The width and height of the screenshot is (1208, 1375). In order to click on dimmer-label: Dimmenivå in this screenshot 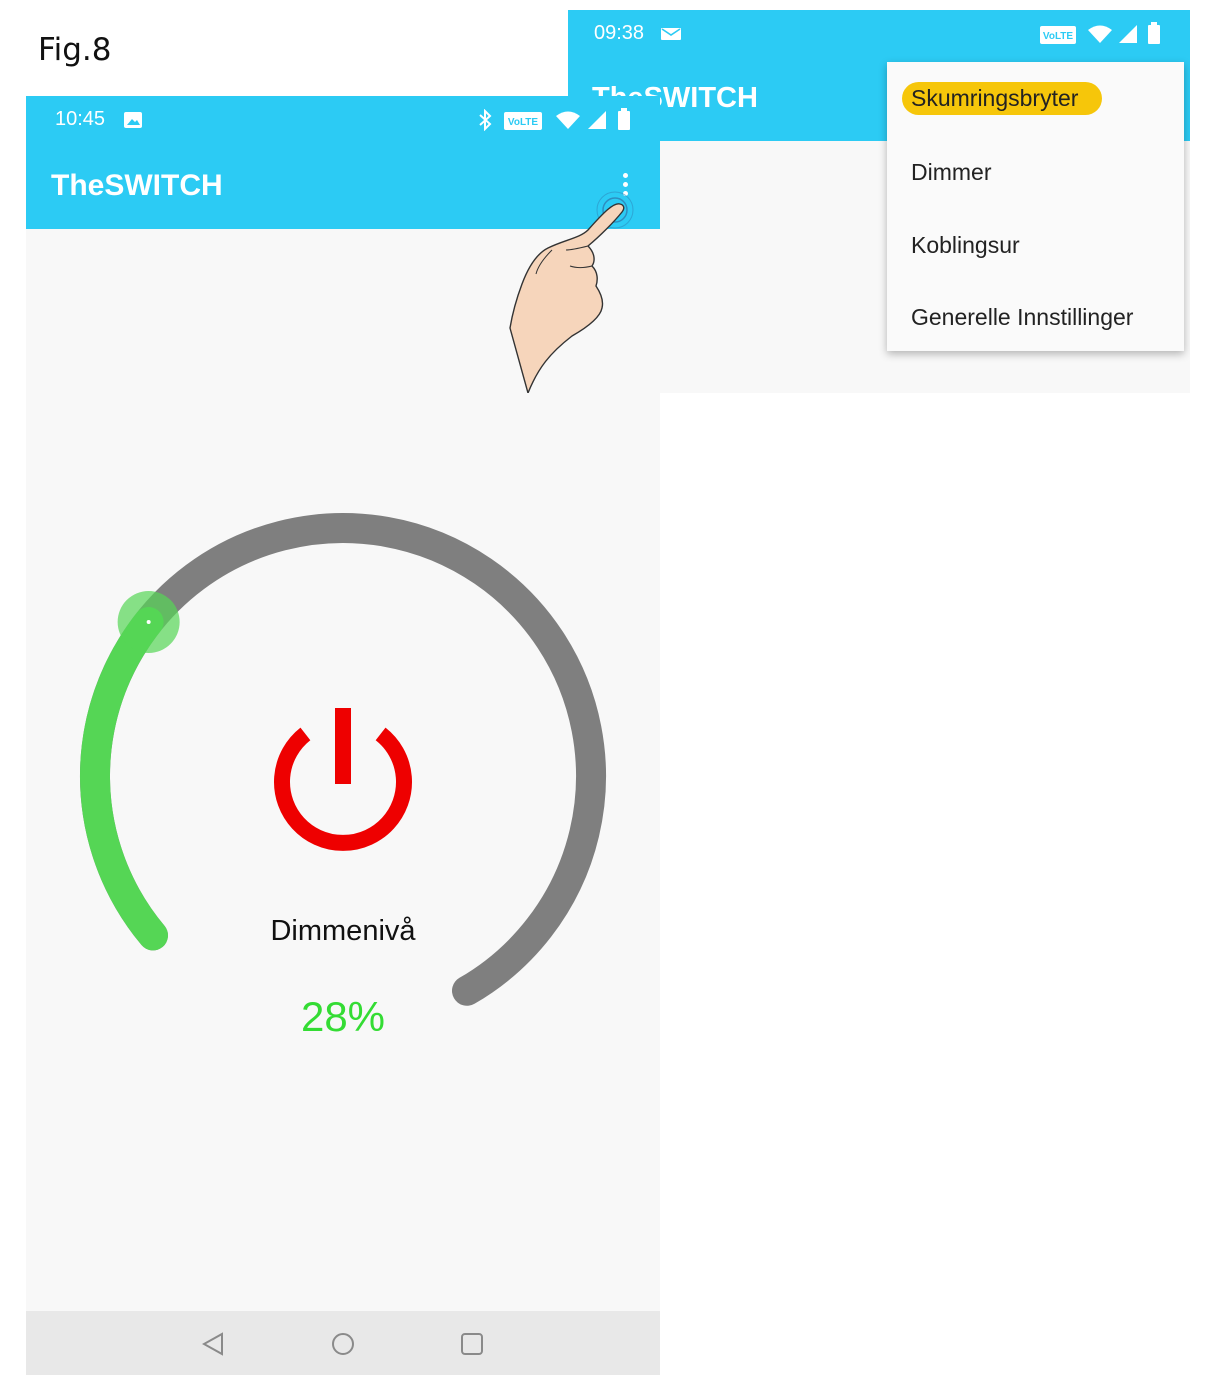, I will do `click(343, 931)`.